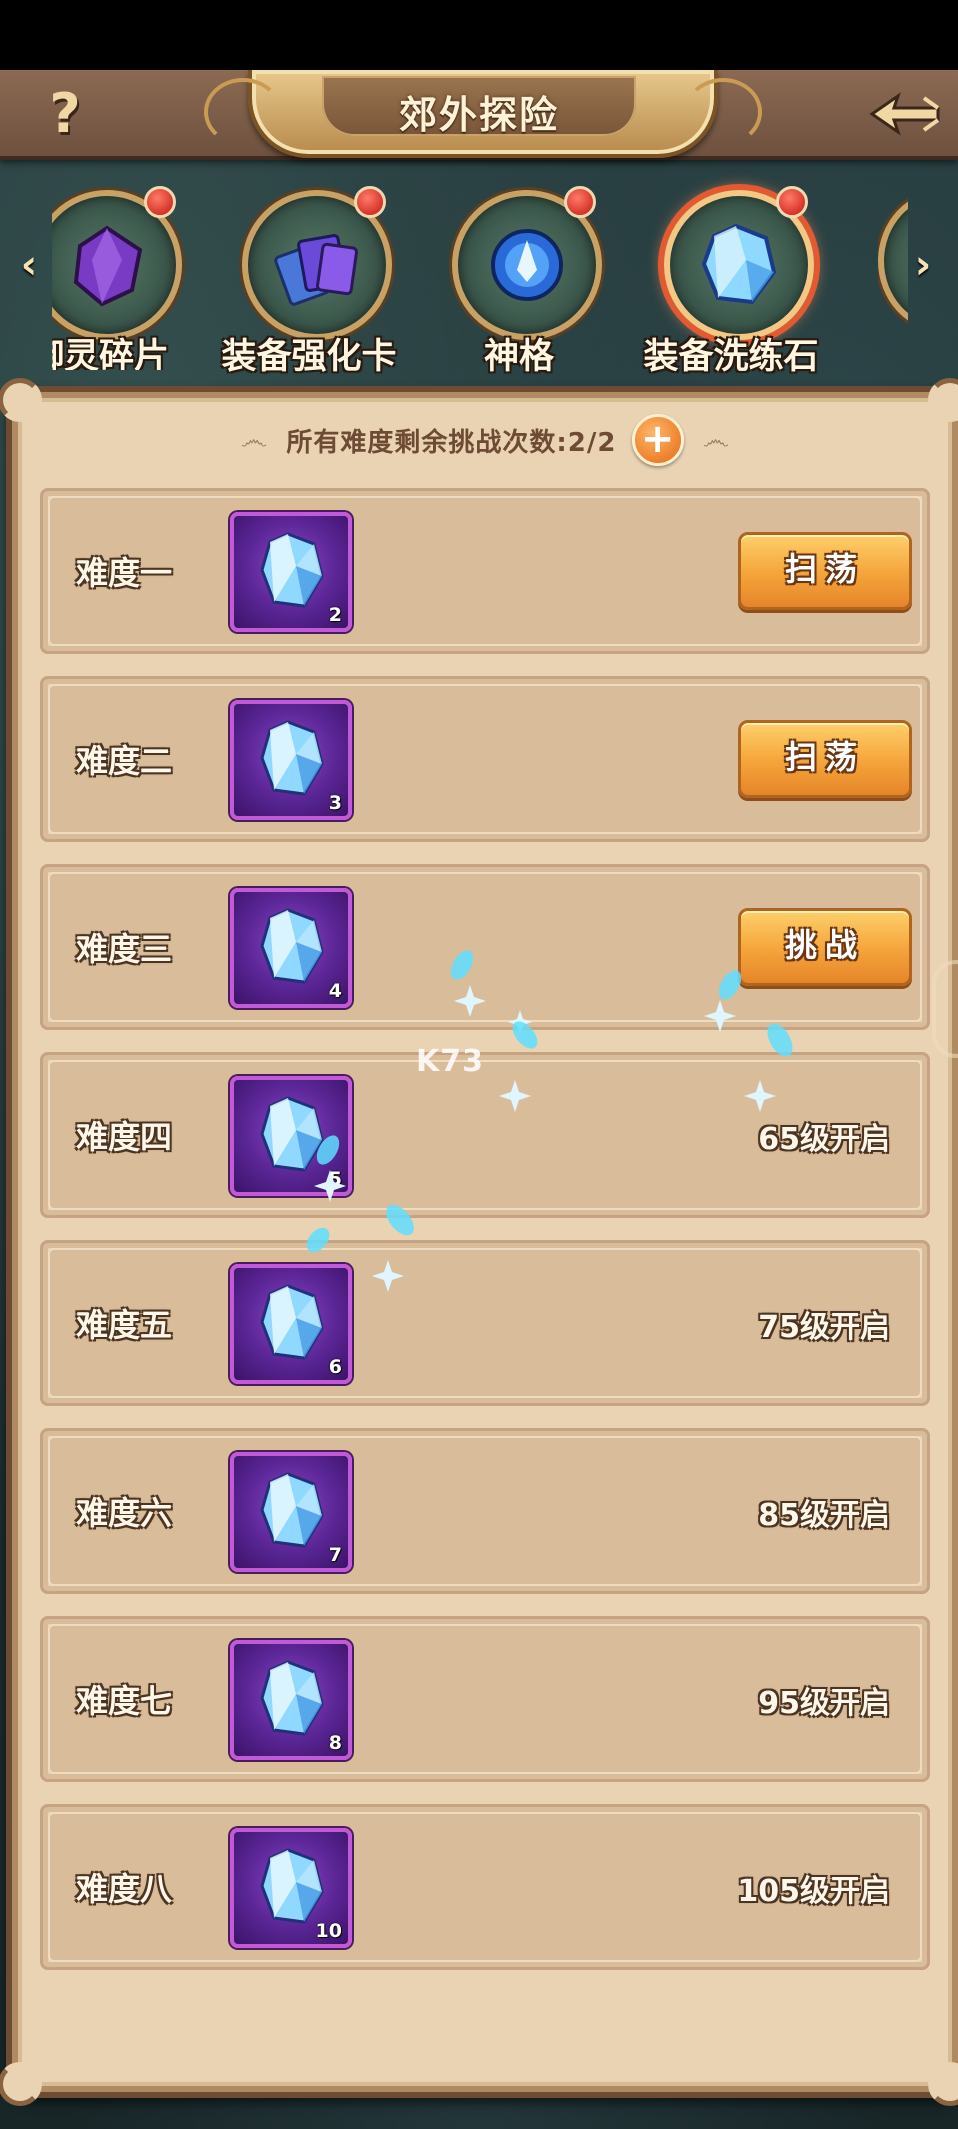 The image size is (958, 2129). What do you see at coordinates (485, 1511) in the screenshot?
I see `difficulty-row: 难度六 7 85级开启` at bounding box center [485, 1511].